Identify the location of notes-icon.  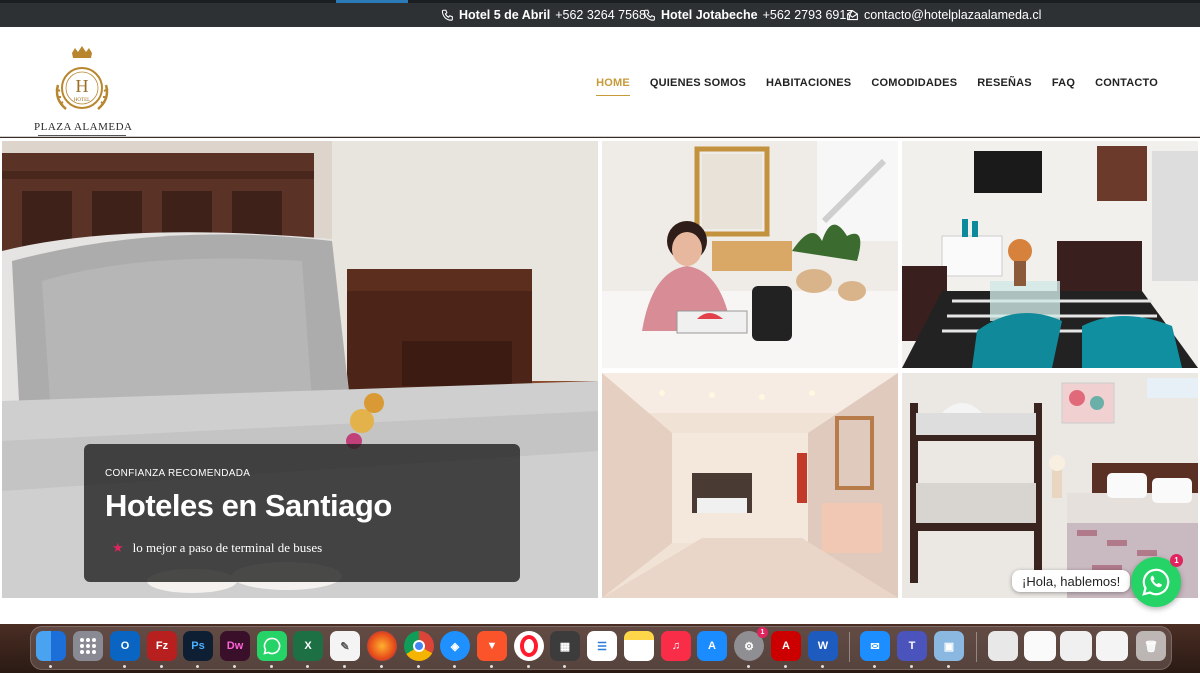
(639, 646).